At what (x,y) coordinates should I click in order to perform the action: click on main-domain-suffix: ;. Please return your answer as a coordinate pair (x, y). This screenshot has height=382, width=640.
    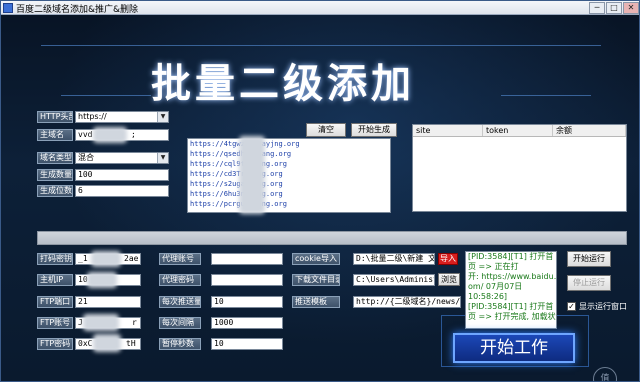
    Looking at the image, I should click on (133, 134).